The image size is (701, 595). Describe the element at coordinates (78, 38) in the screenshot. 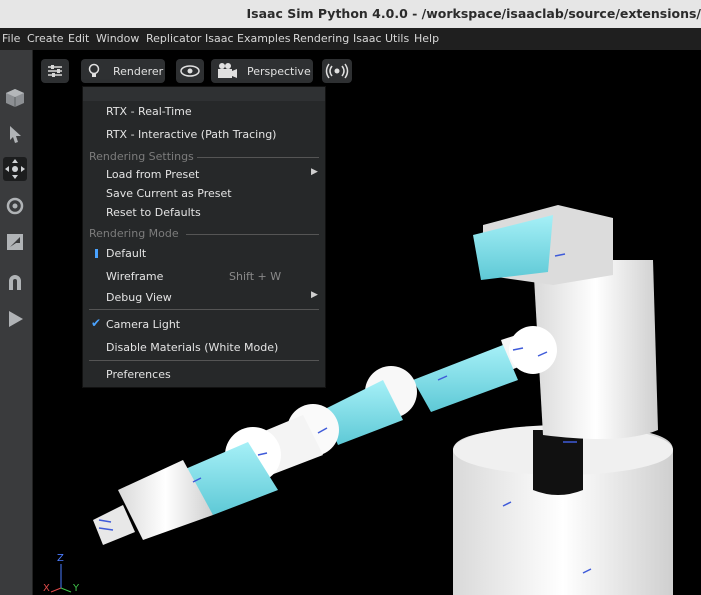

I see `menu-edit: Edit` at that location.